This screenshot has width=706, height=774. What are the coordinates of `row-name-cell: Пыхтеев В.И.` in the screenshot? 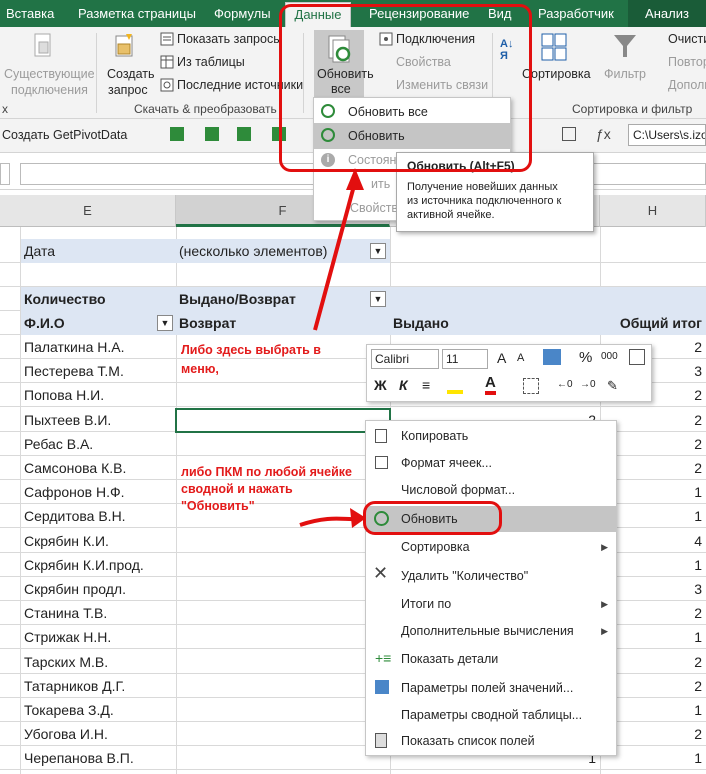 It's located at (98, 420).